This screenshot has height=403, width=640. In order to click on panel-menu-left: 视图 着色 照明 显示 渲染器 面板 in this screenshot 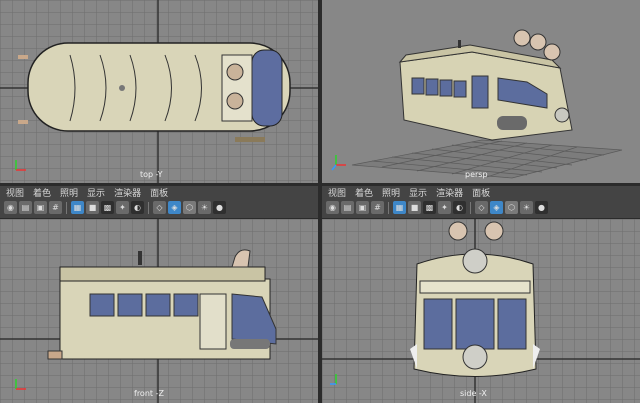, I will do `click(159, 192)`.